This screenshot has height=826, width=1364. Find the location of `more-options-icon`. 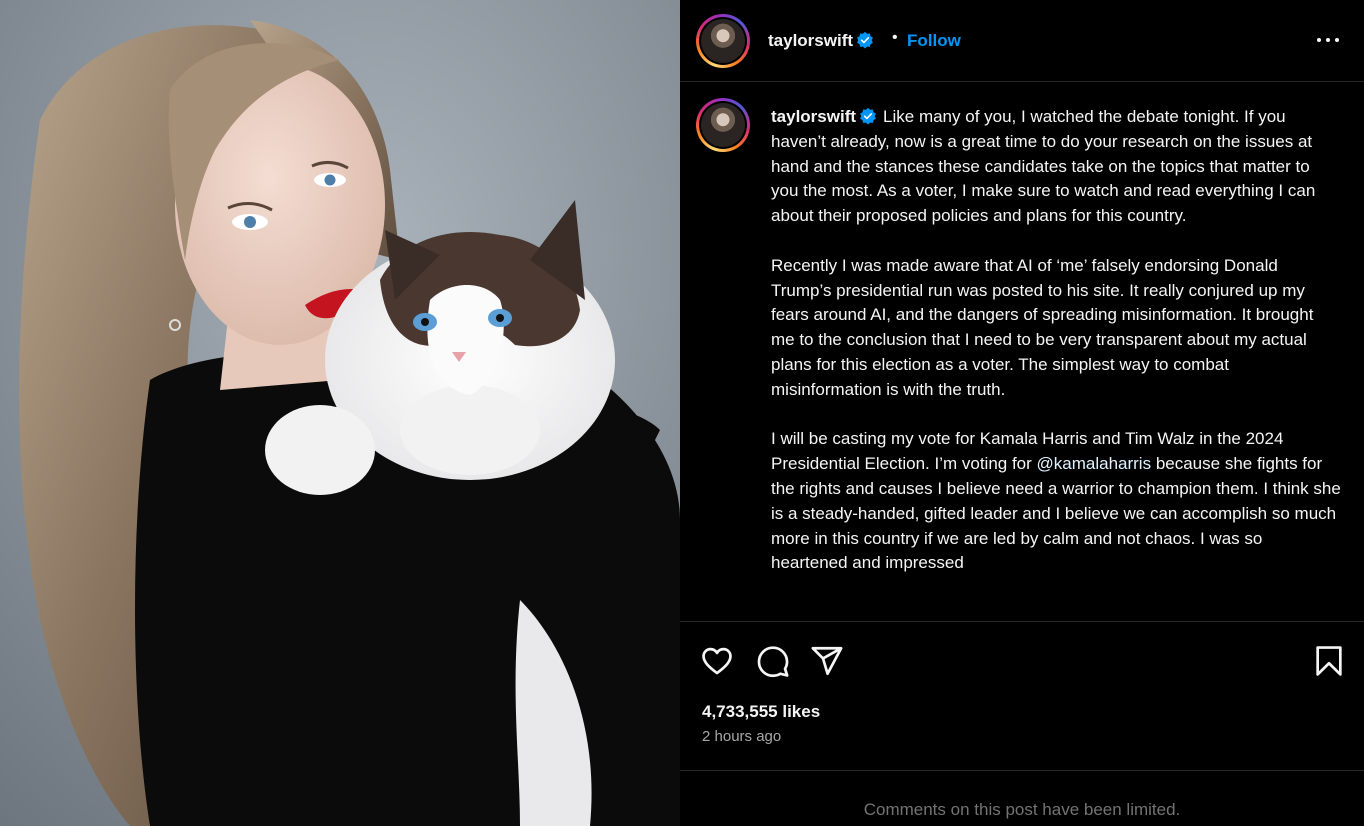

more-options-icon is located at coordinates (1328, 40).